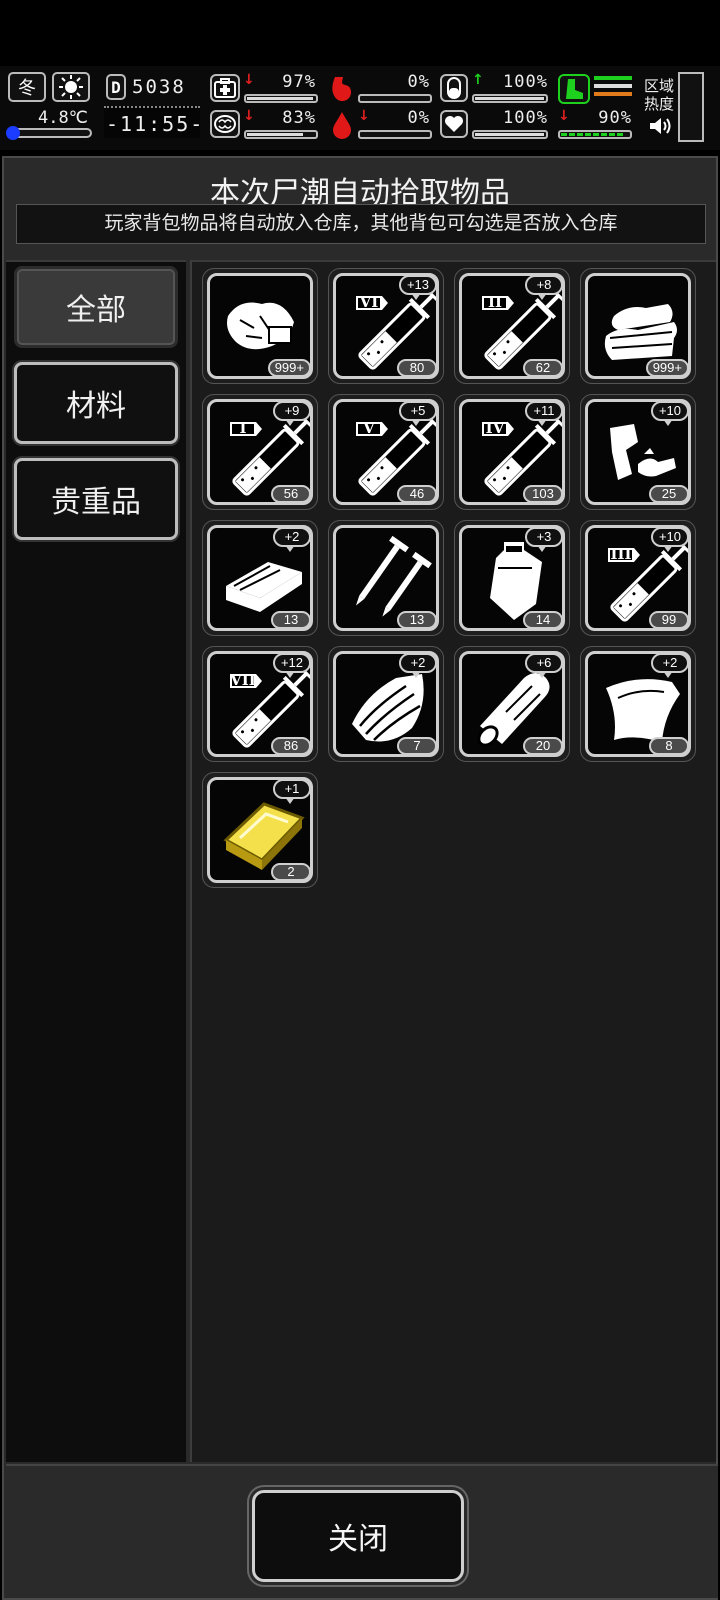 This screenshot has height=1600, width=720. I want to click on region-heat-label: 区域热度, so click(659, 95).